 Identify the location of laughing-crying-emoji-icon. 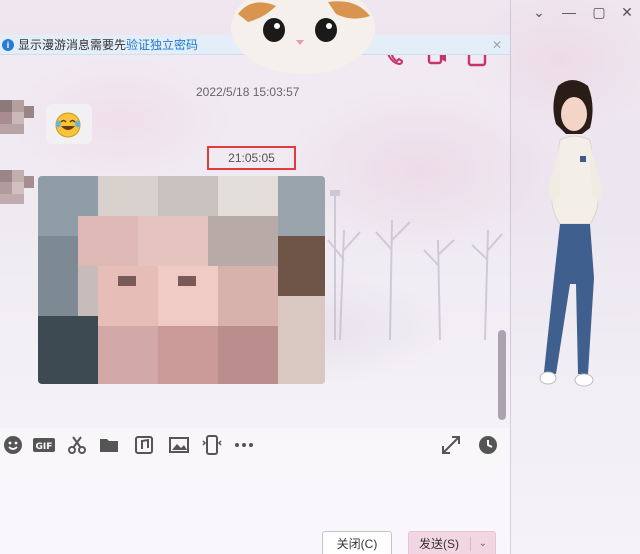
(68, 125).